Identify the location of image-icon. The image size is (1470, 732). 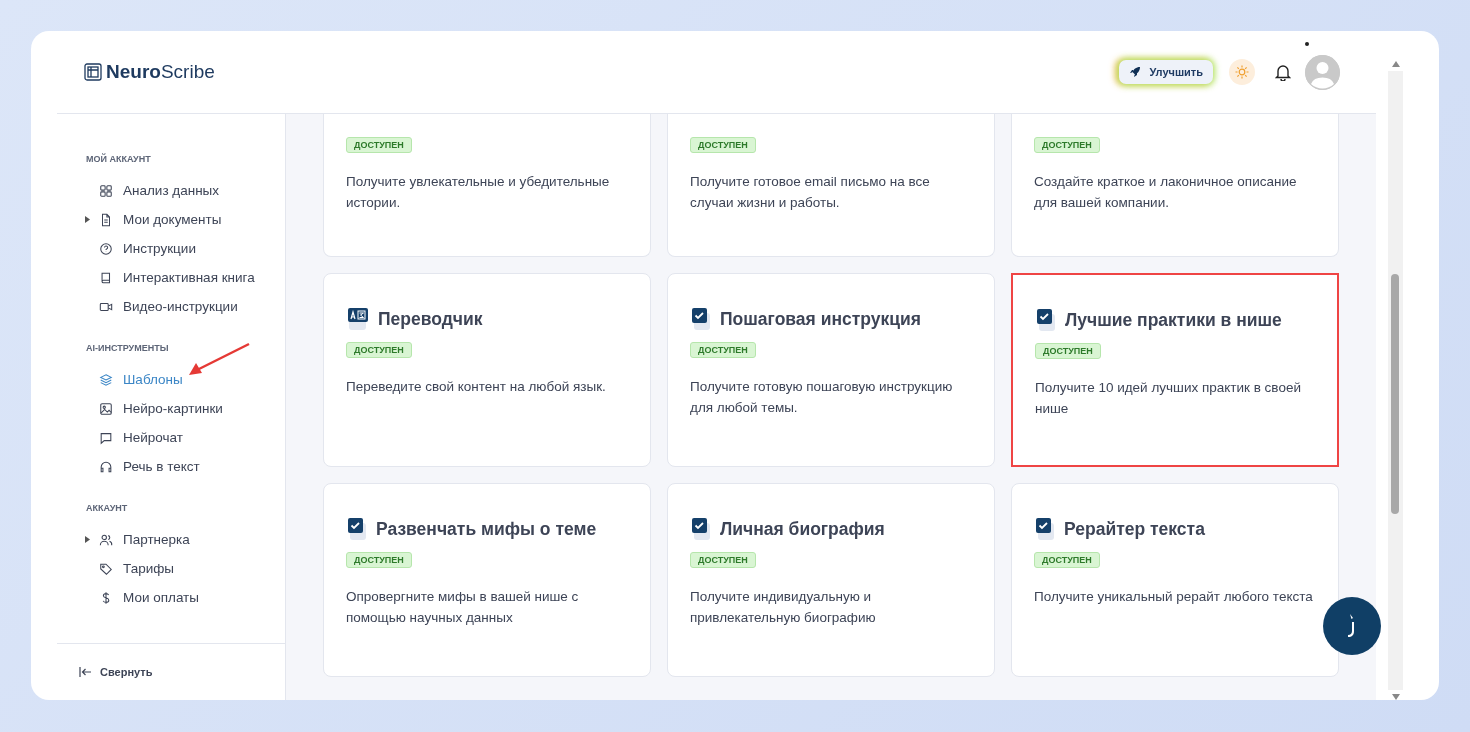
(106, 408).